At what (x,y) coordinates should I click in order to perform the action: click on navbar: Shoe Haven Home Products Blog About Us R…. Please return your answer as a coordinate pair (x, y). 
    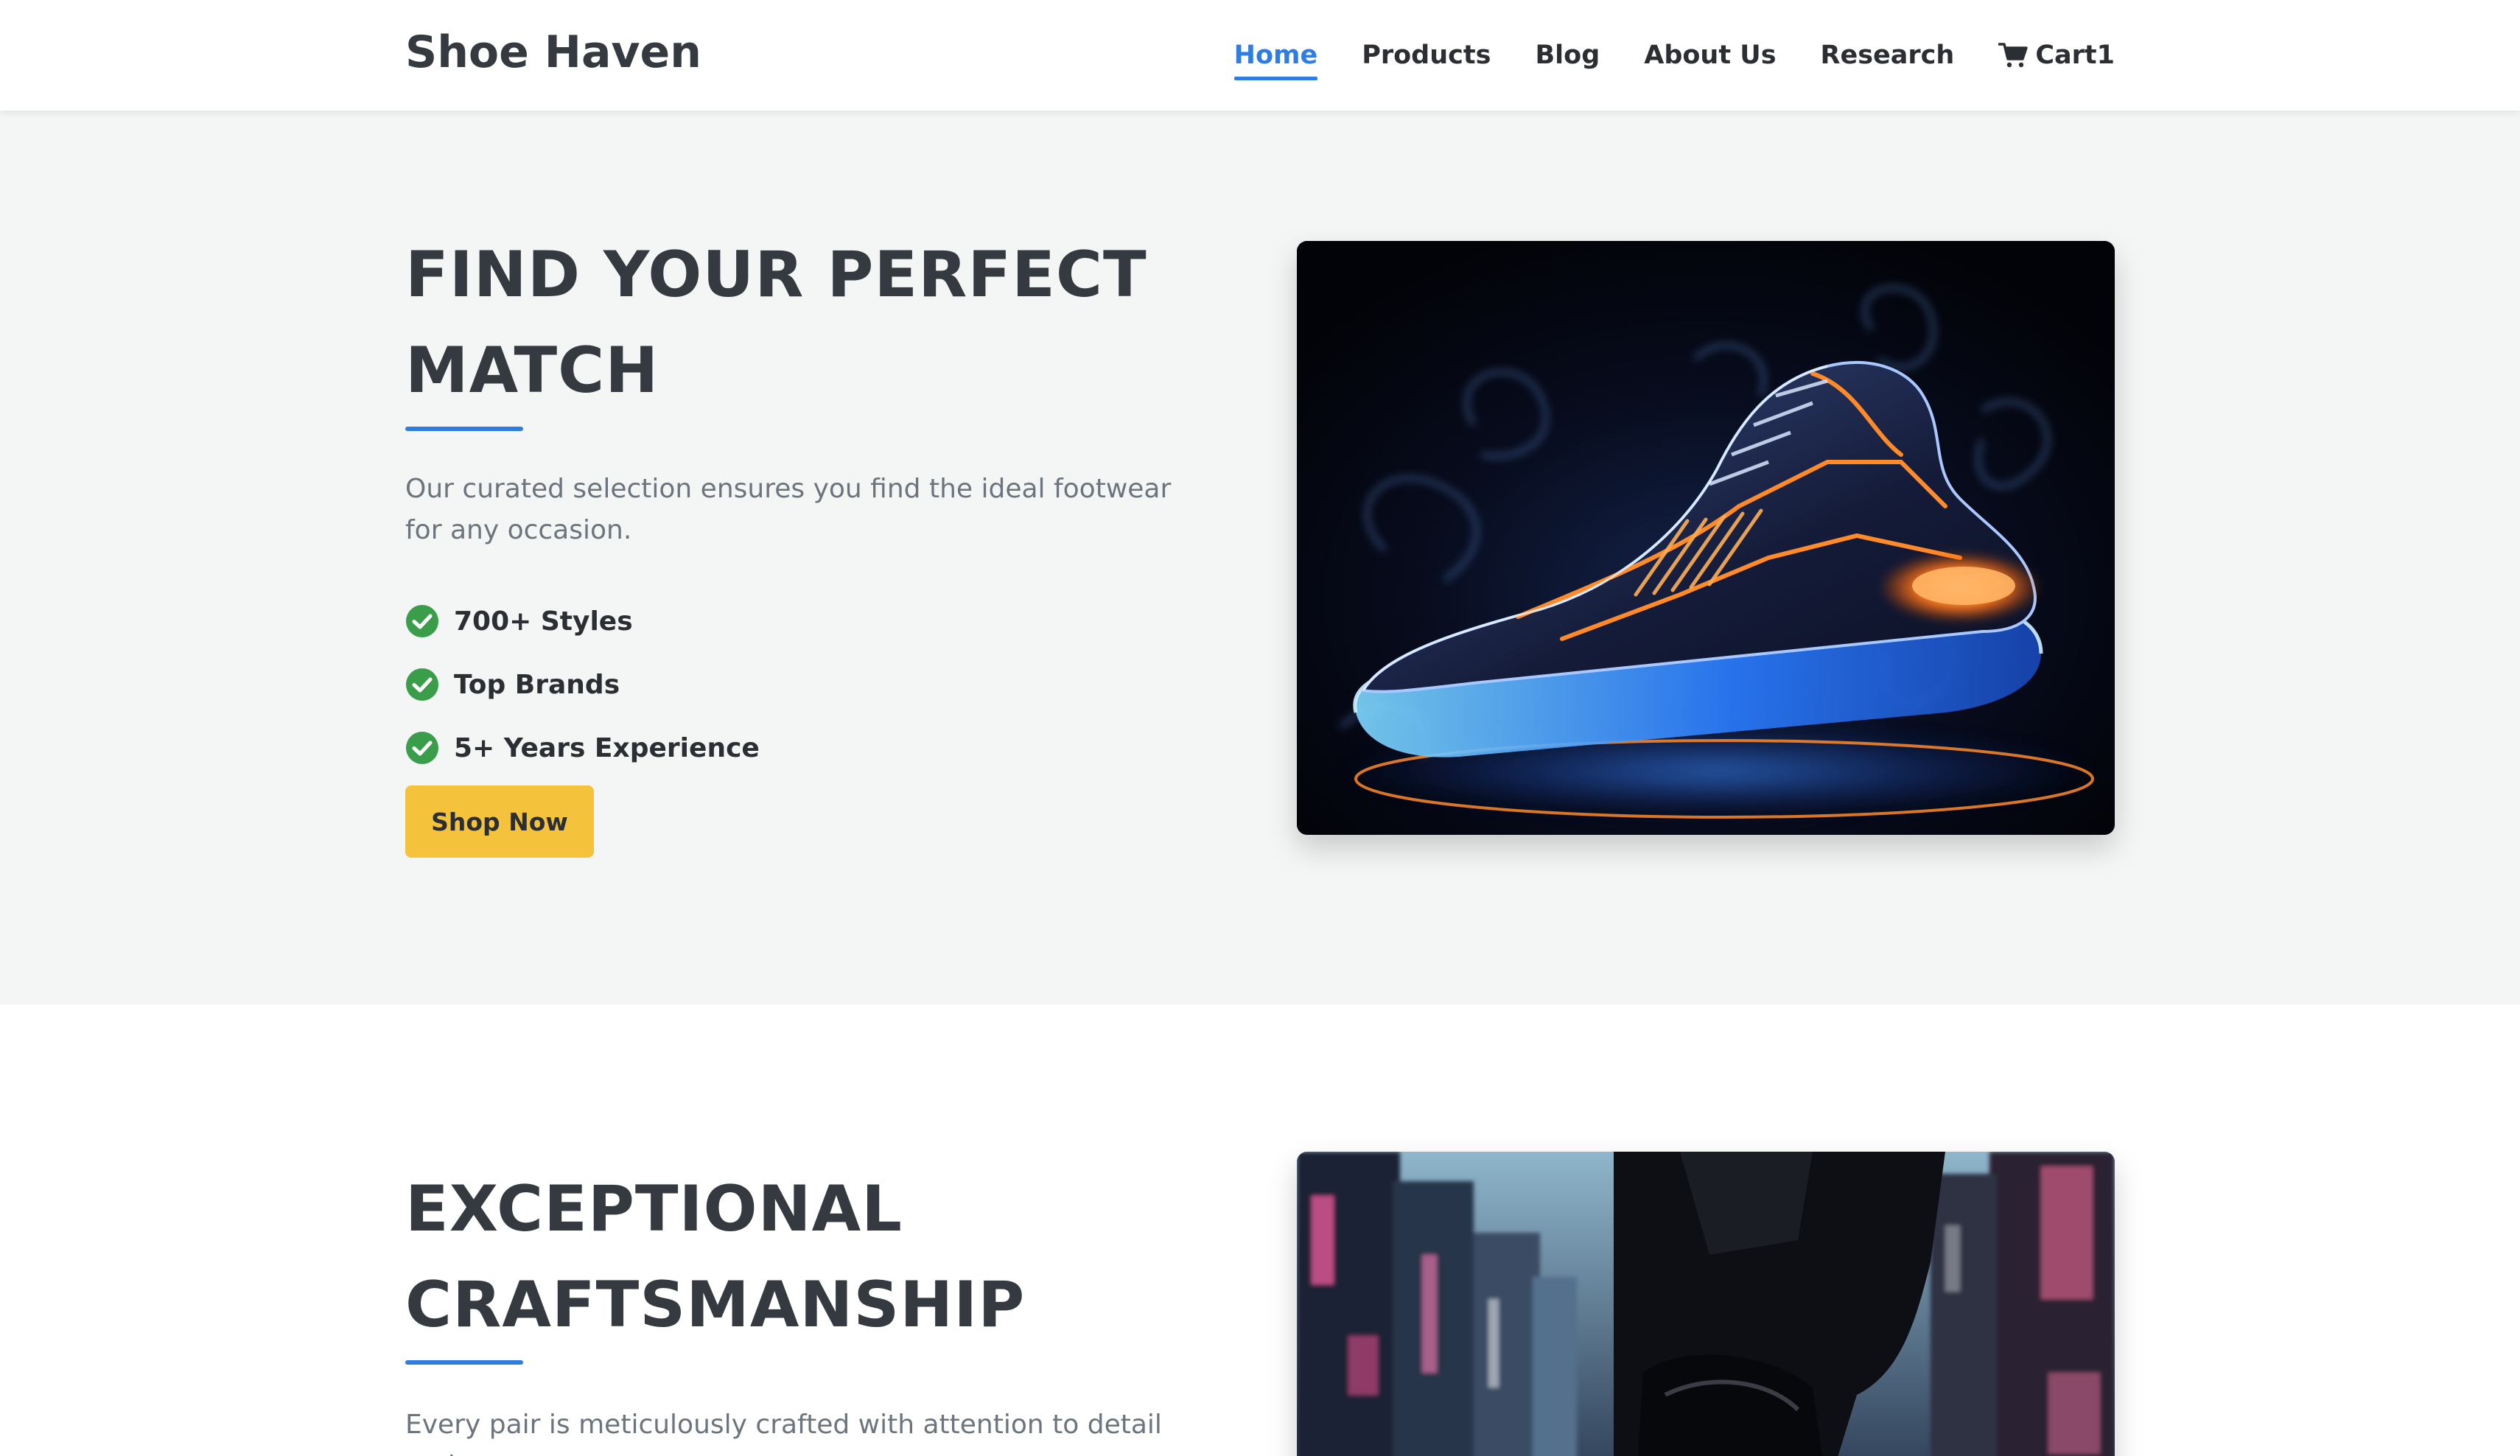
    Looking at the image, I should click on (1260, 55).